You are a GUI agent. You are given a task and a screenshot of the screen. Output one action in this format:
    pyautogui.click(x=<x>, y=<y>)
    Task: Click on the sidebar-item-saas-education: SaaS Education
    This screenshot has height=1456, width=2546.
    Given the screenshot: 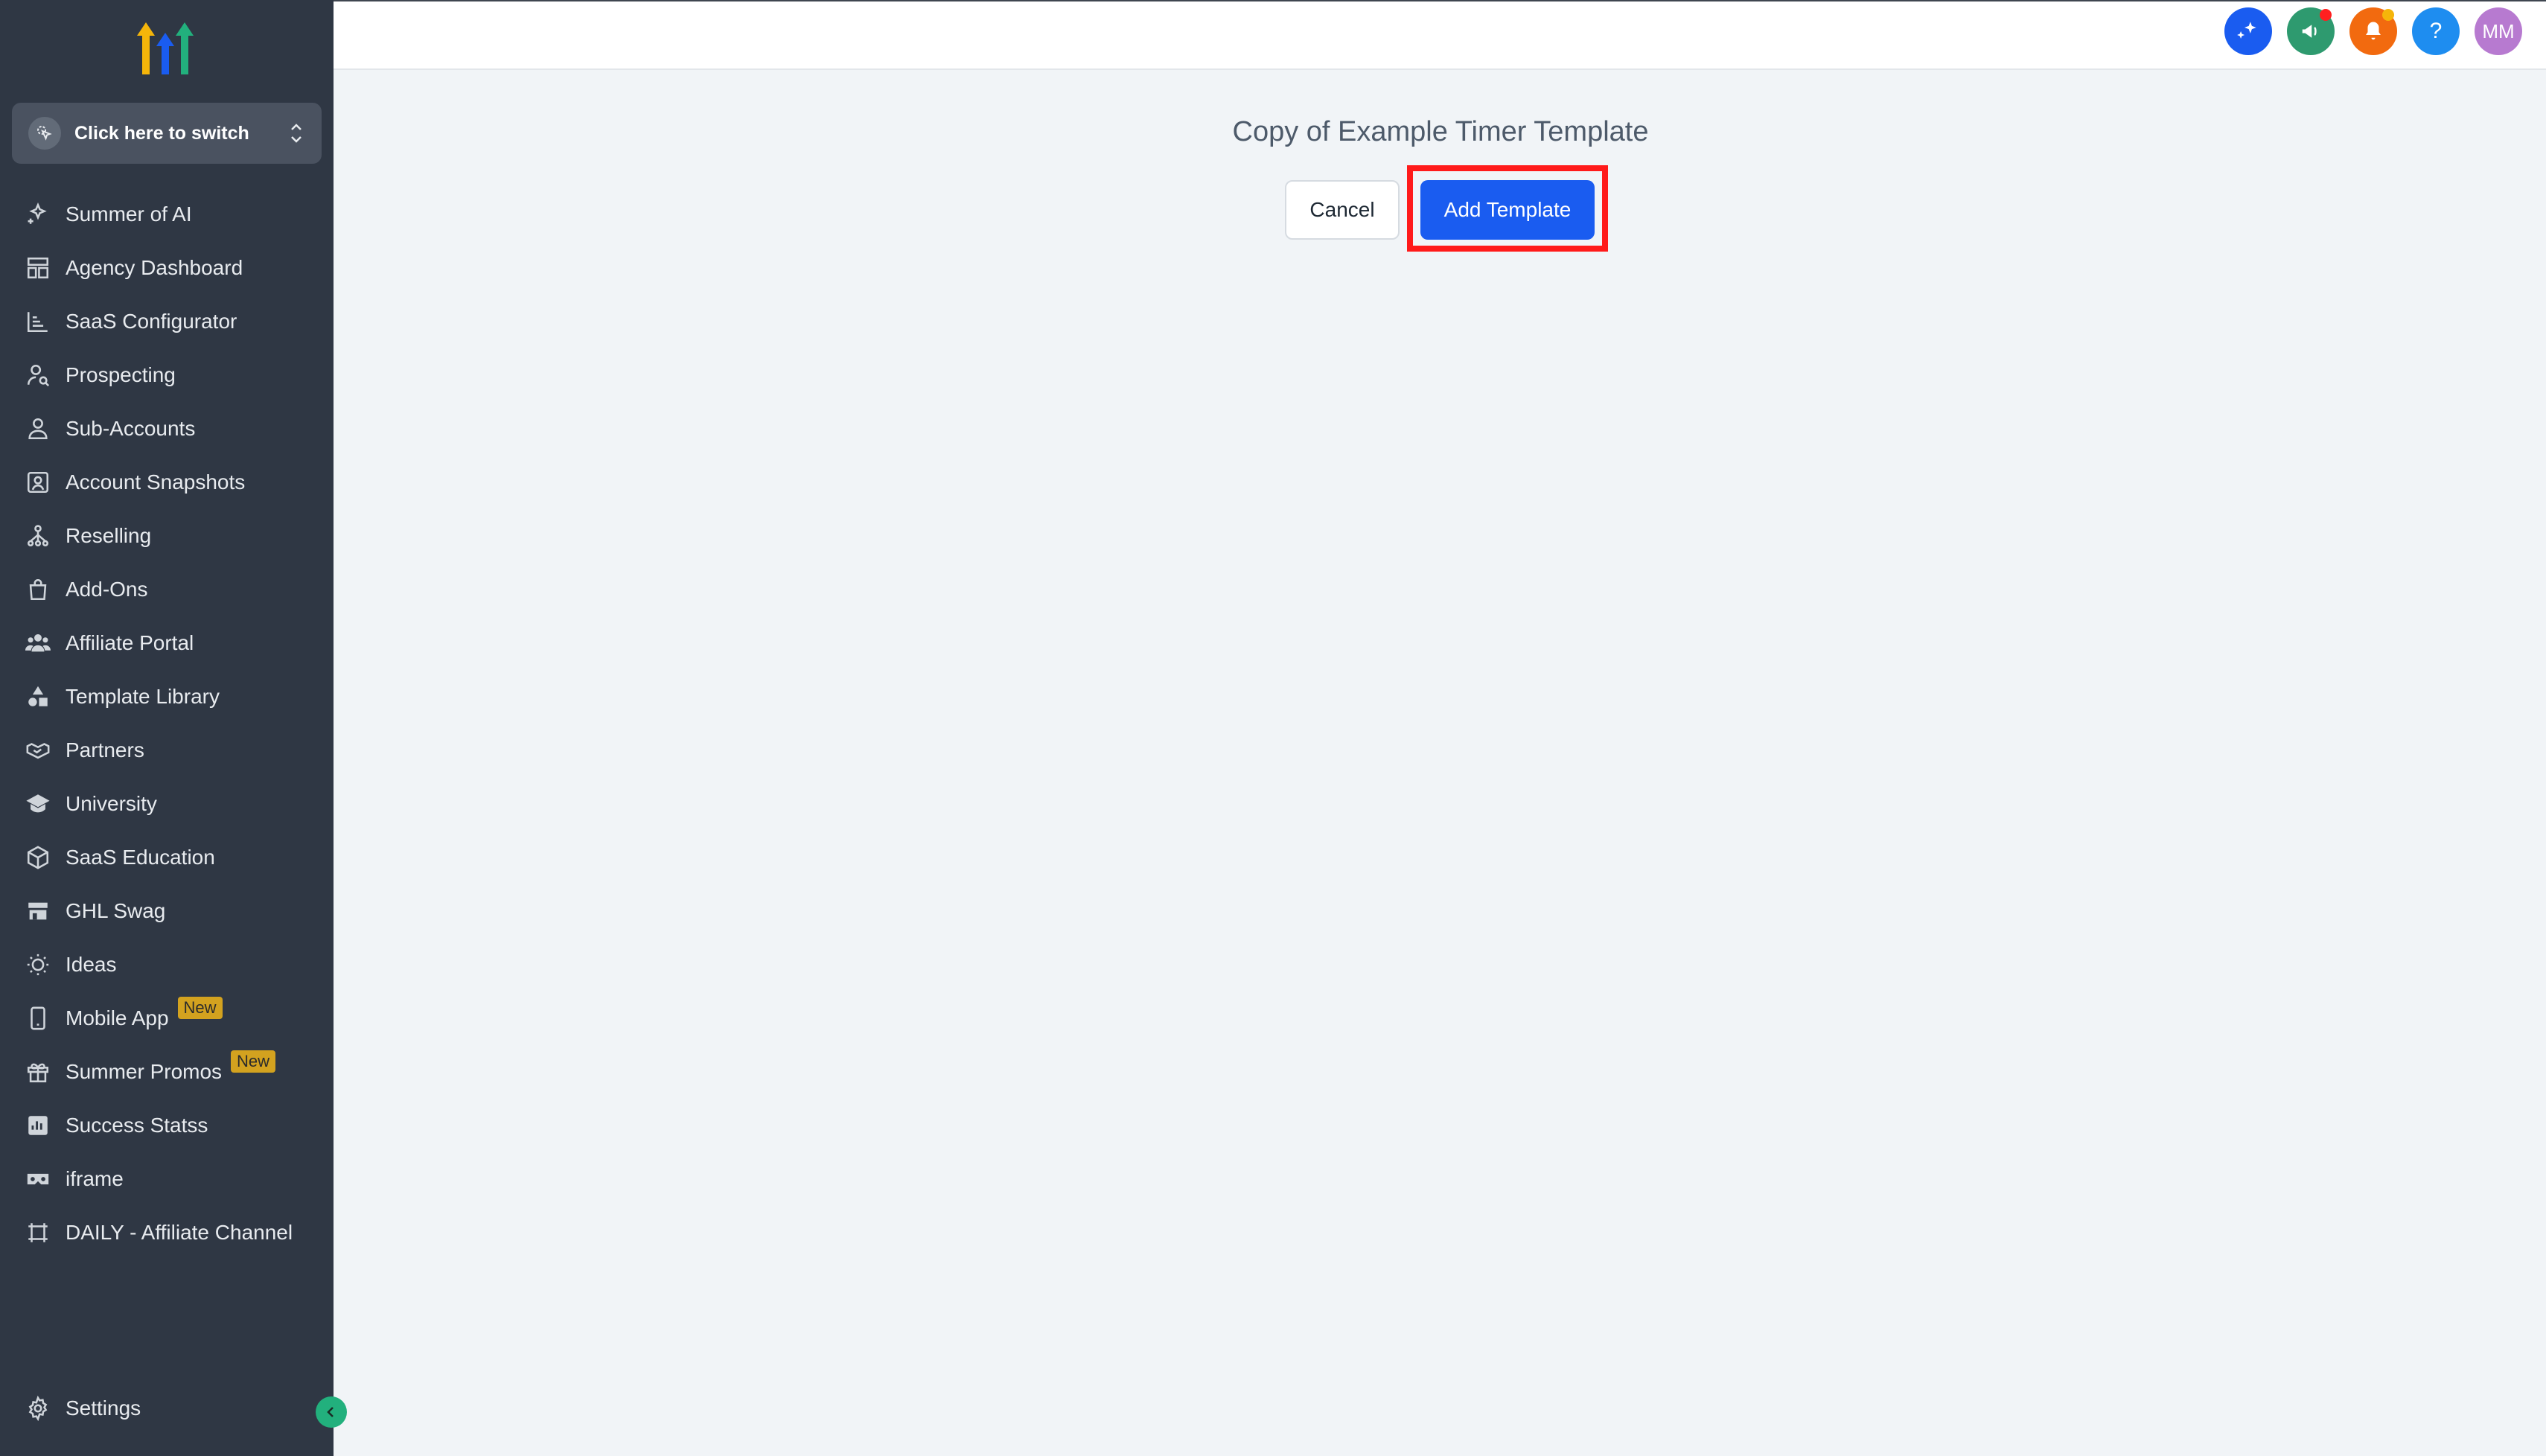 What is the action you would take?
    pyautogui.click(x=167, y=857)
    